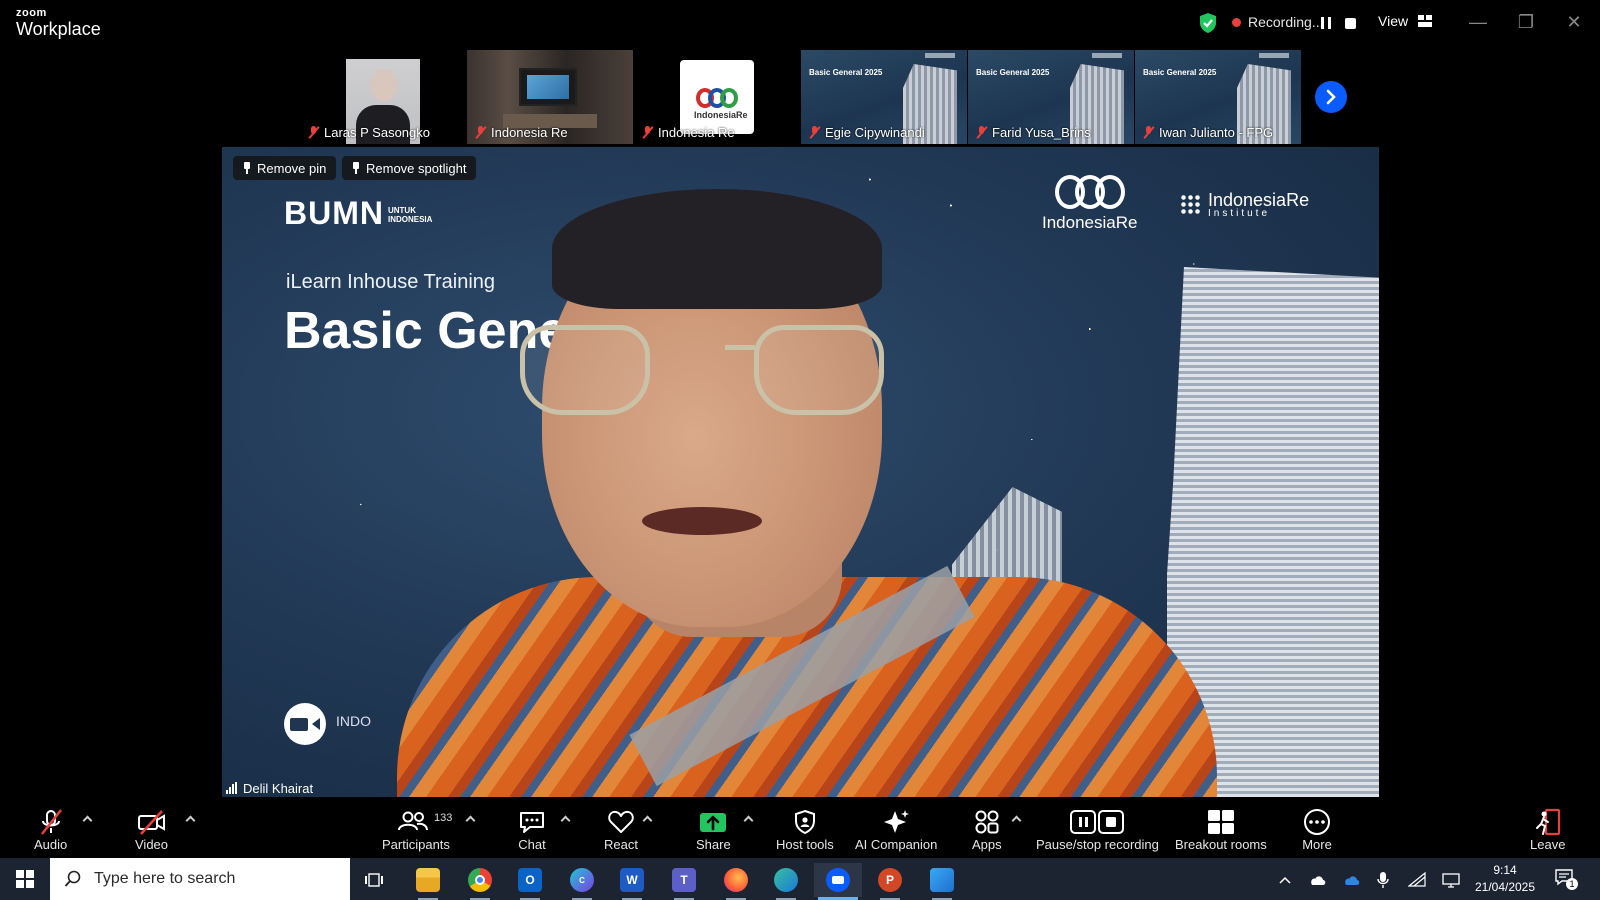  Describe the element at coordinates (884, 97) in the screenshot. I see `participant-tile: Basic General 2025 Egie Cipywinandi` at that location.